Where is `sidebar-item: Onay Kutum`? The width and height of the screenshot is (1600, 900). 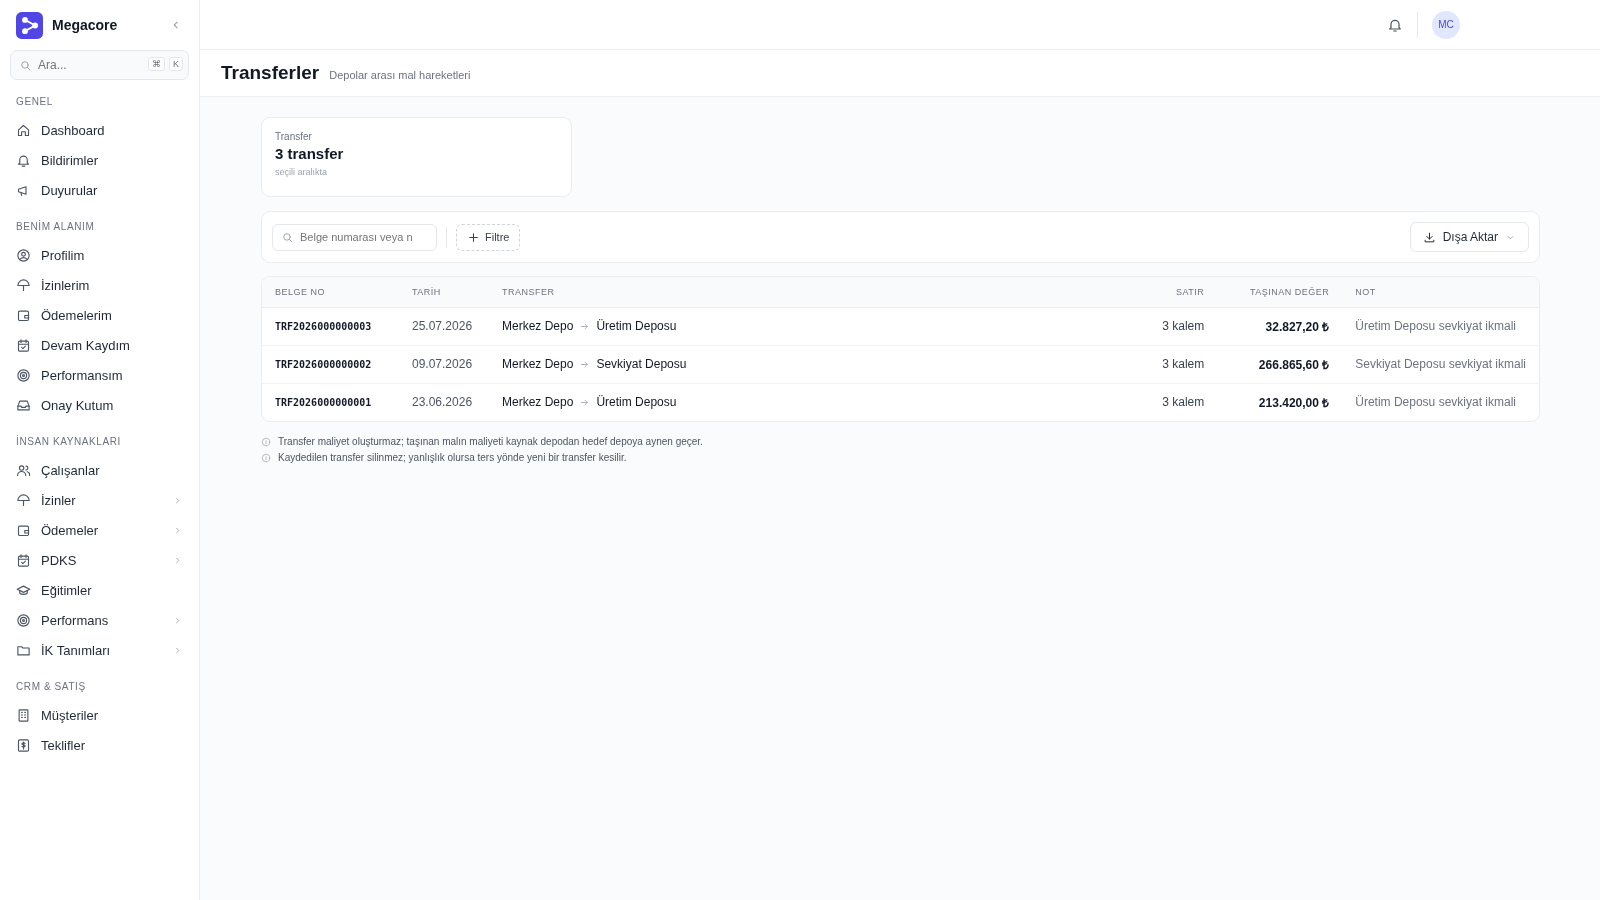
sidebar-item: Onay Kutum is located at coordinates (99, 405).